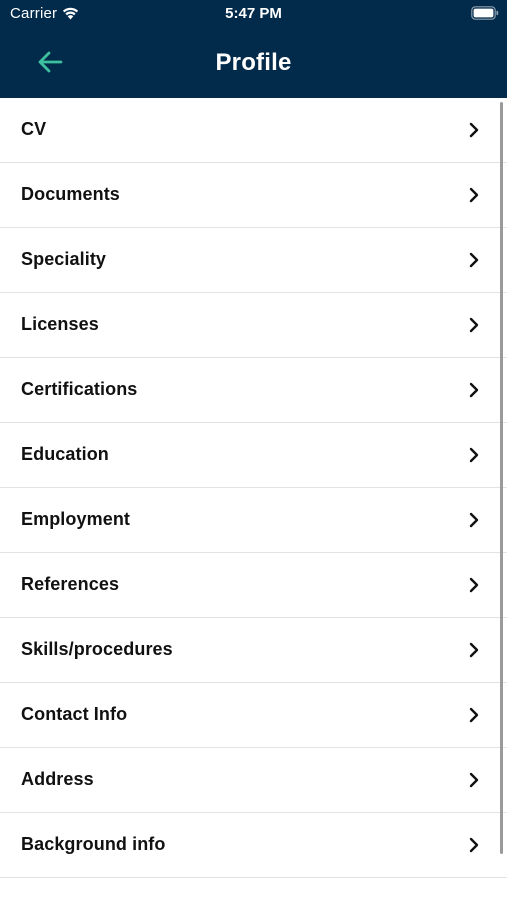 The width and height of the screenshot is (507, 900). Describe the element at coordinates (253, 845) in the screenshot. I see `list-item-background-info: Background info` at that location.